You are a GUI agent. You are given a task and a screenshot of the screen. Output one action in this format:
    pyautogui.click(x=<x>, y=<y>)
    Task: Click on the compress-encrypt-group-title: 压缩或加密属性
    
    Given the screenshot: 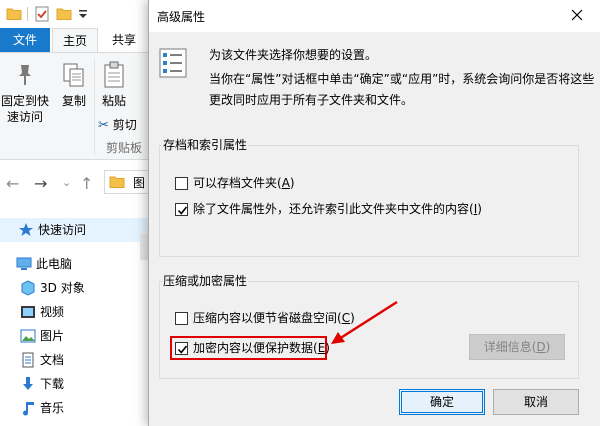 What is the action you would take?
    pyautogui.click(x=205, y=281)
    